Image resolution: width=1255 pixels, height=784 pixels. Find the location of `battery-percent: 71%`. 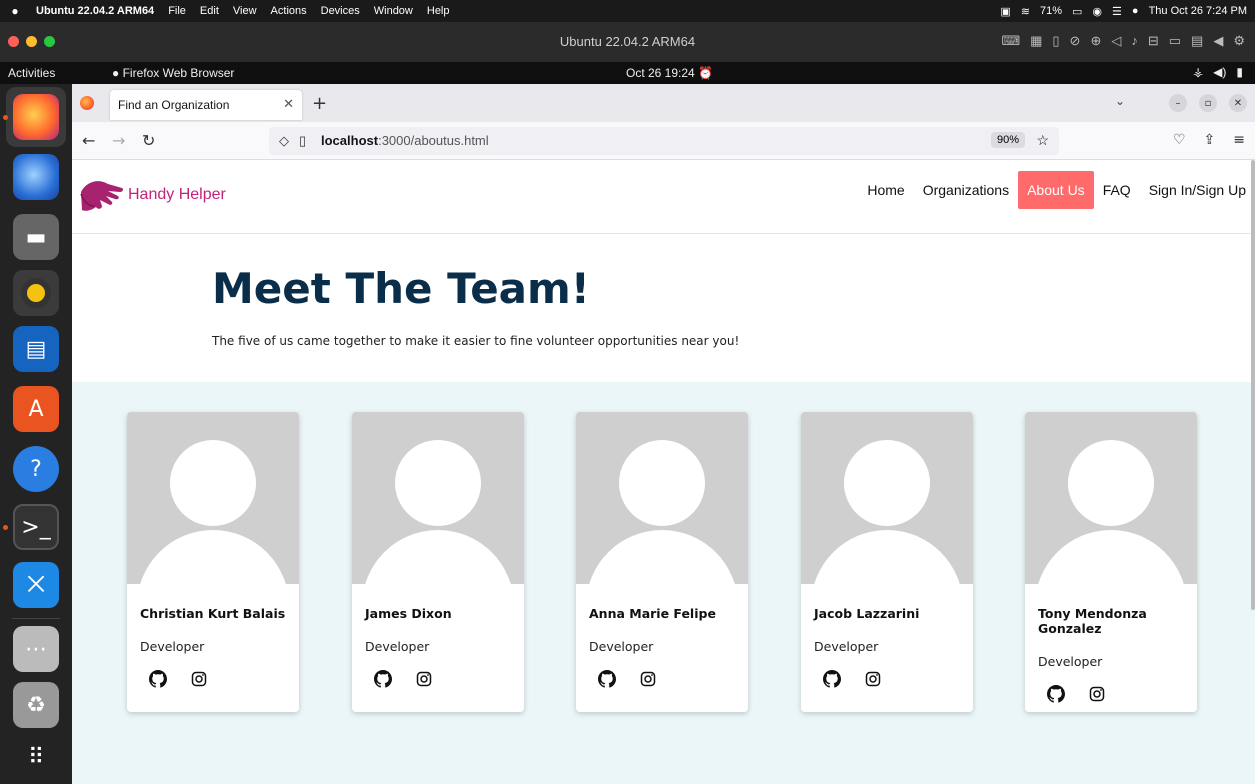

battery-percent: 71% is located at coordinates (1051, 11).